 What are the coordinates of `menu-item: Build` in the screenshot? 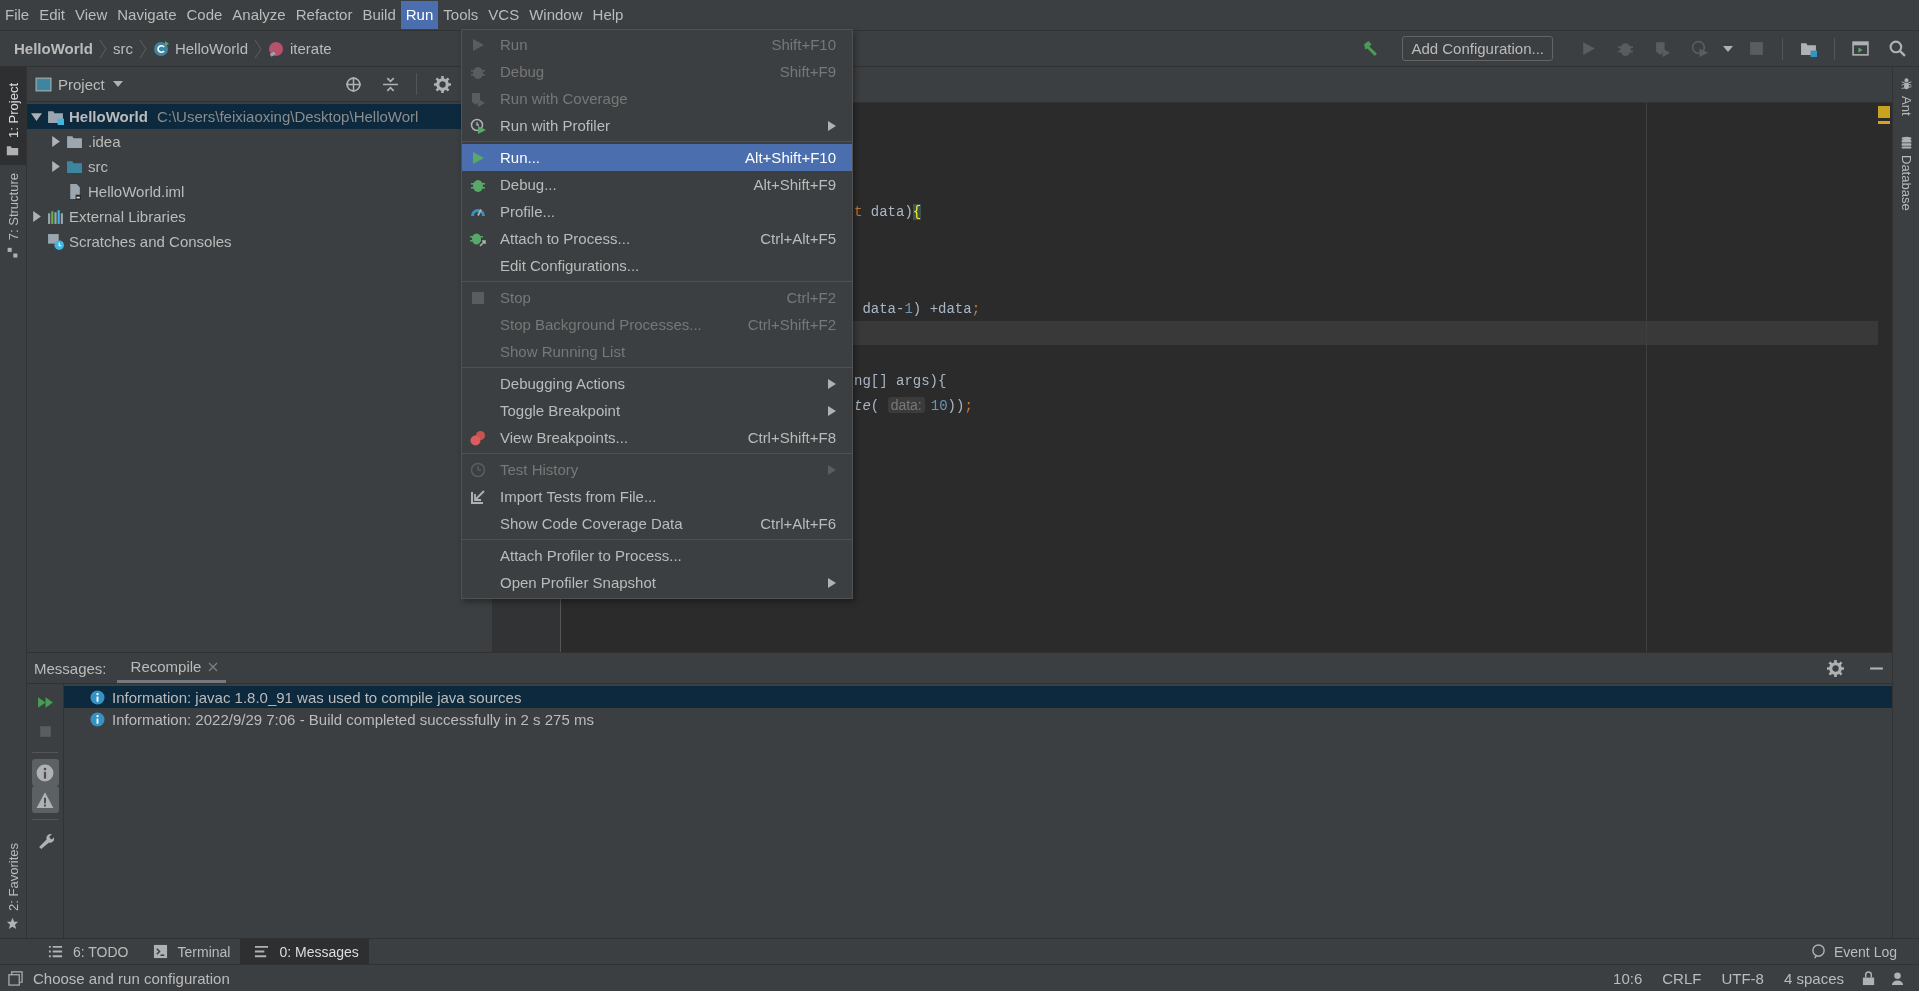 It's located at (379, 15).